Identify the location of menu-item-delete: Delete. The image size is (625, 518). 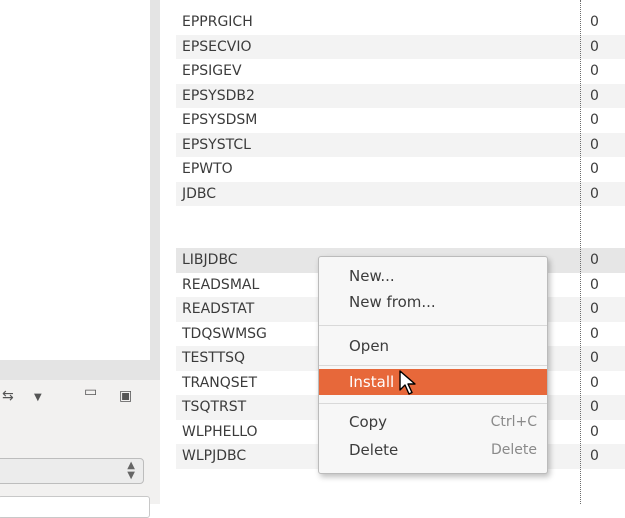
(373, 450).